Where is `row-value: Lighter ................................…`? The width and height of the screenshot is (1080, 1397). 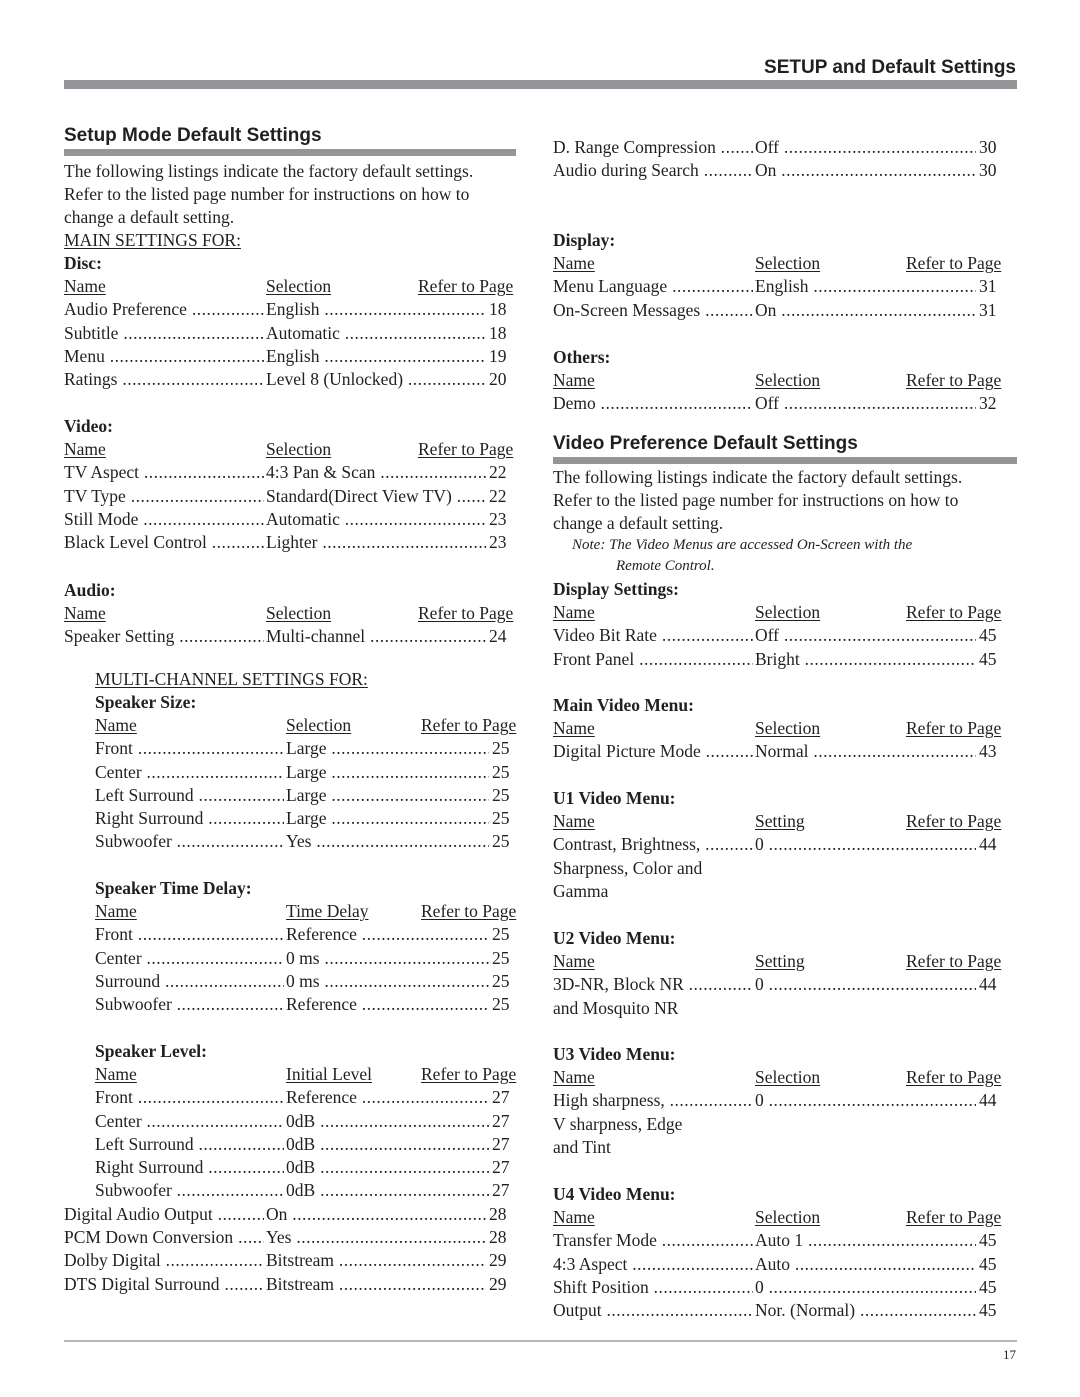 row-value: Lighter ................................… is located at coordinates (376, 542).